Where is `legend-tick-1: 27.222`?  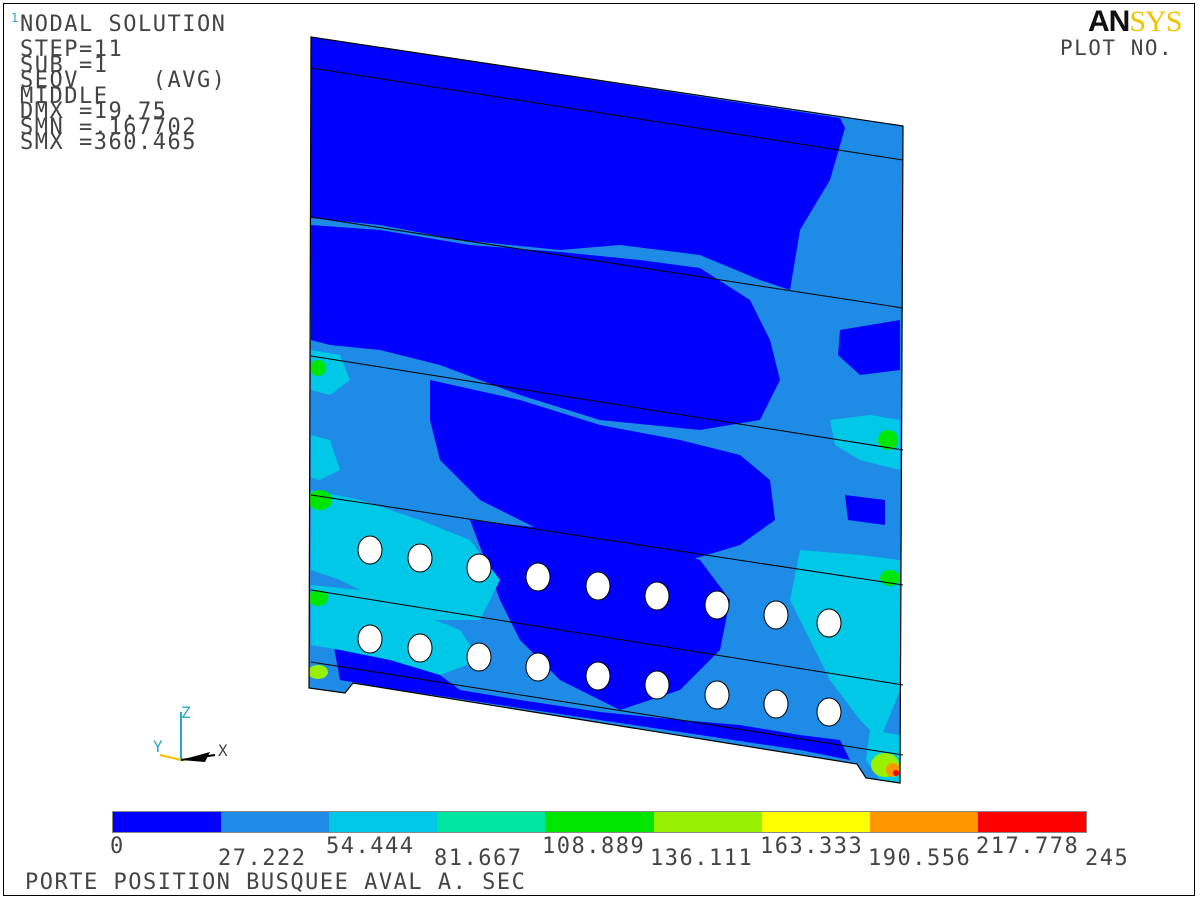
legend-tick-1: 27.222 is located at coordinates (262, 858).